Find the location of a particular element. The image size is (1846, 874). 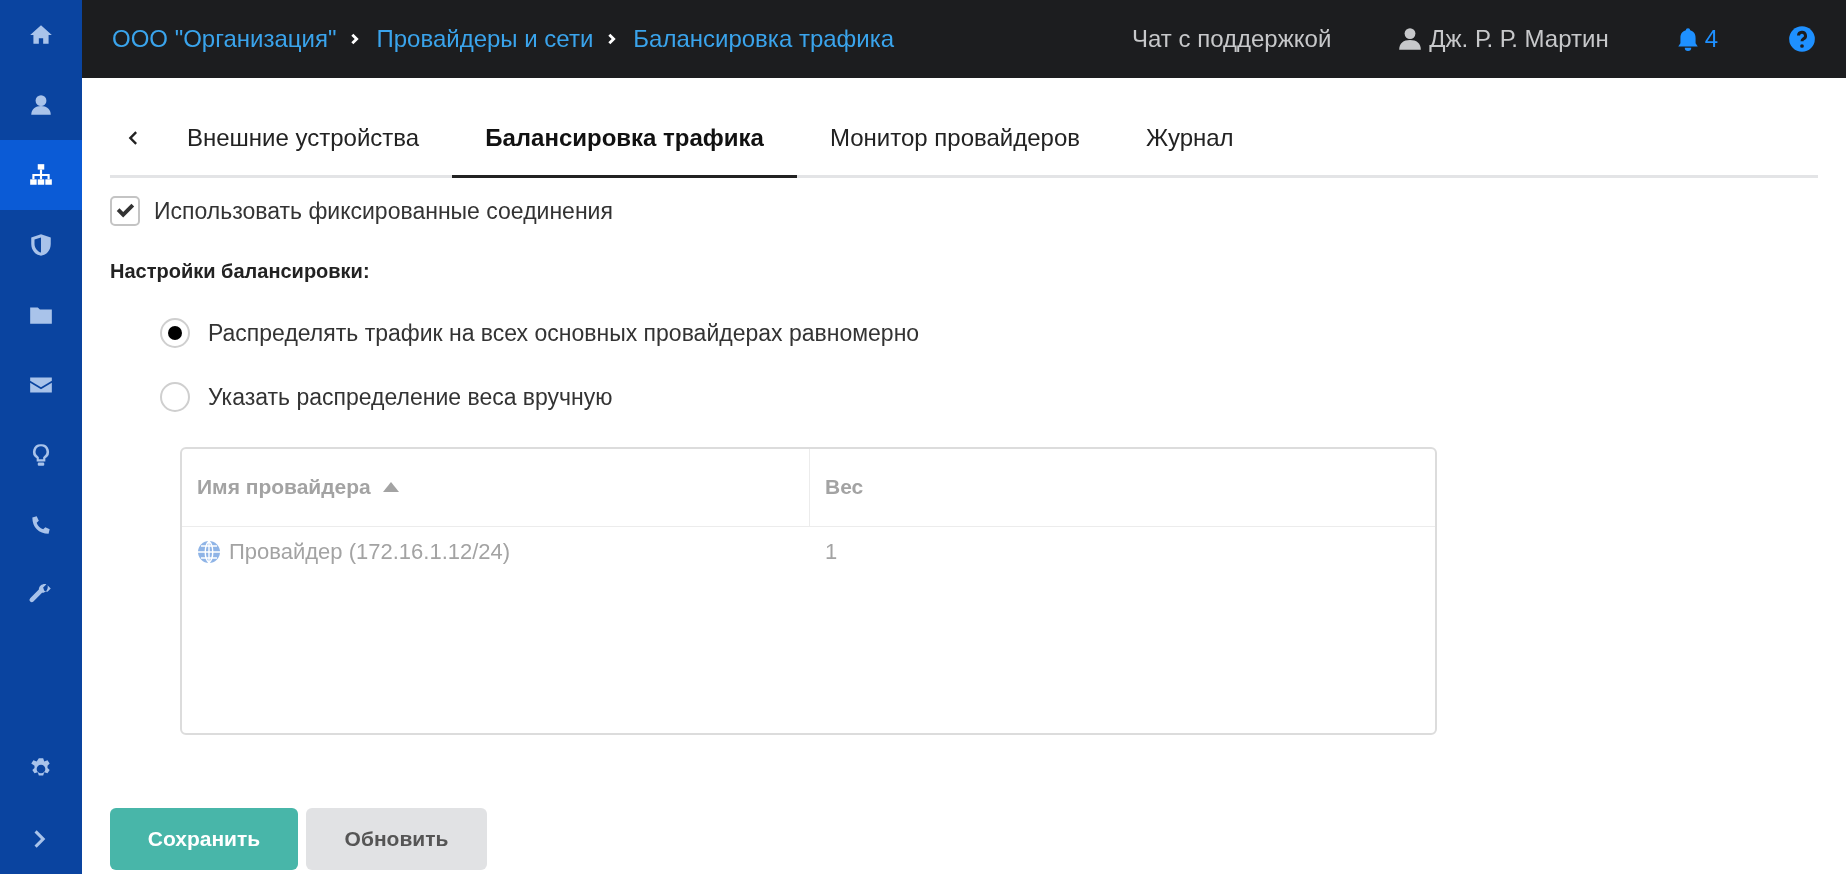

tab: Монитор провайдеров is located at coordinates (955, 139).